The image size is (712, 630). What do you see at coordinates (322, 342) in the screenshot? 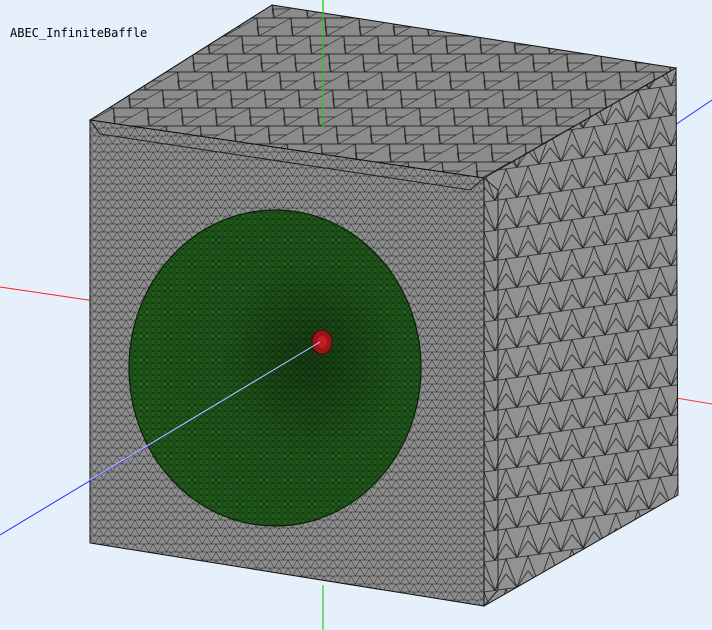
I see `dust-cap-center` at bounding box center [322, 342].